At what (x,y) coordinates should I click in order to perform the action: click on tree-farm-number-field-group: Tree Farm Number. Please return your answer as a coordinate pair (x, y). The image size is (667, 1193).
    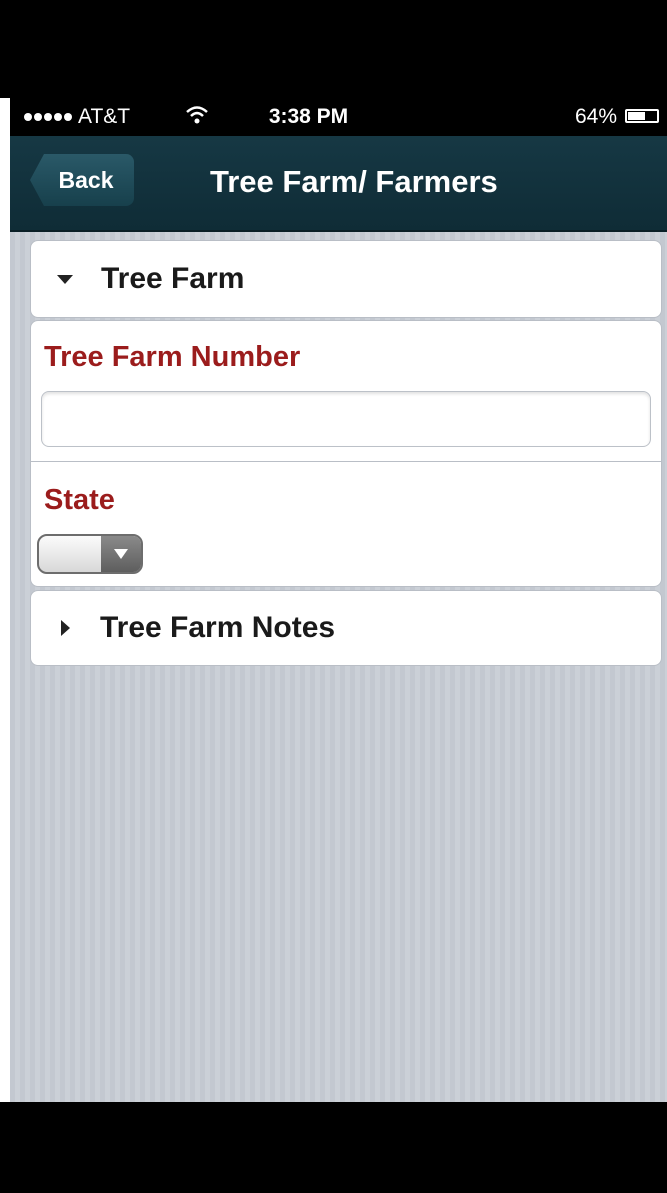
    Looking at the image, I should click on (346, 391).